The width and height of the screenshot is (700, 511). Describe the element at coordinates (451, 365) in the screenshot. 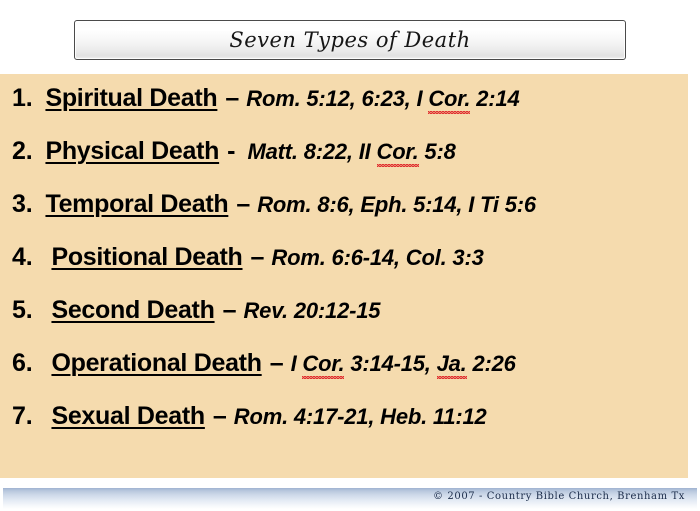

I see `reference-text-spellchecked: Ja.` at that location.